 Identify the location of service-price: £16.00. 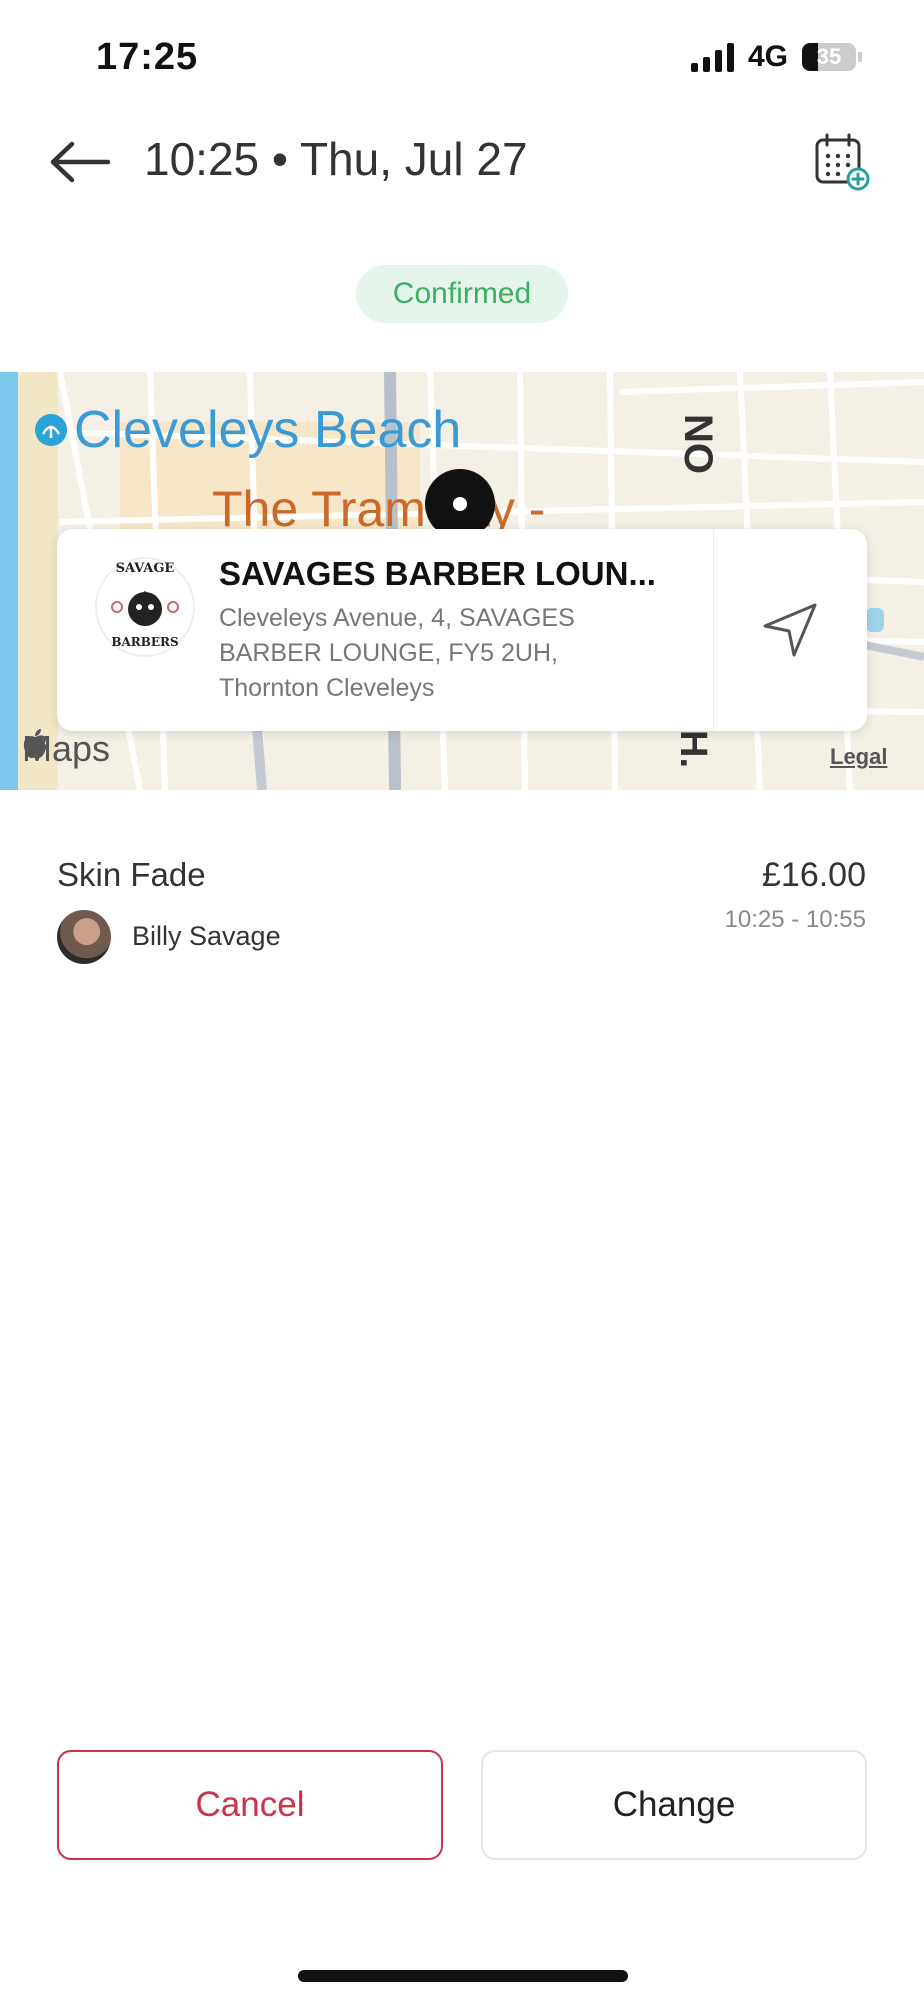
(814, 875).